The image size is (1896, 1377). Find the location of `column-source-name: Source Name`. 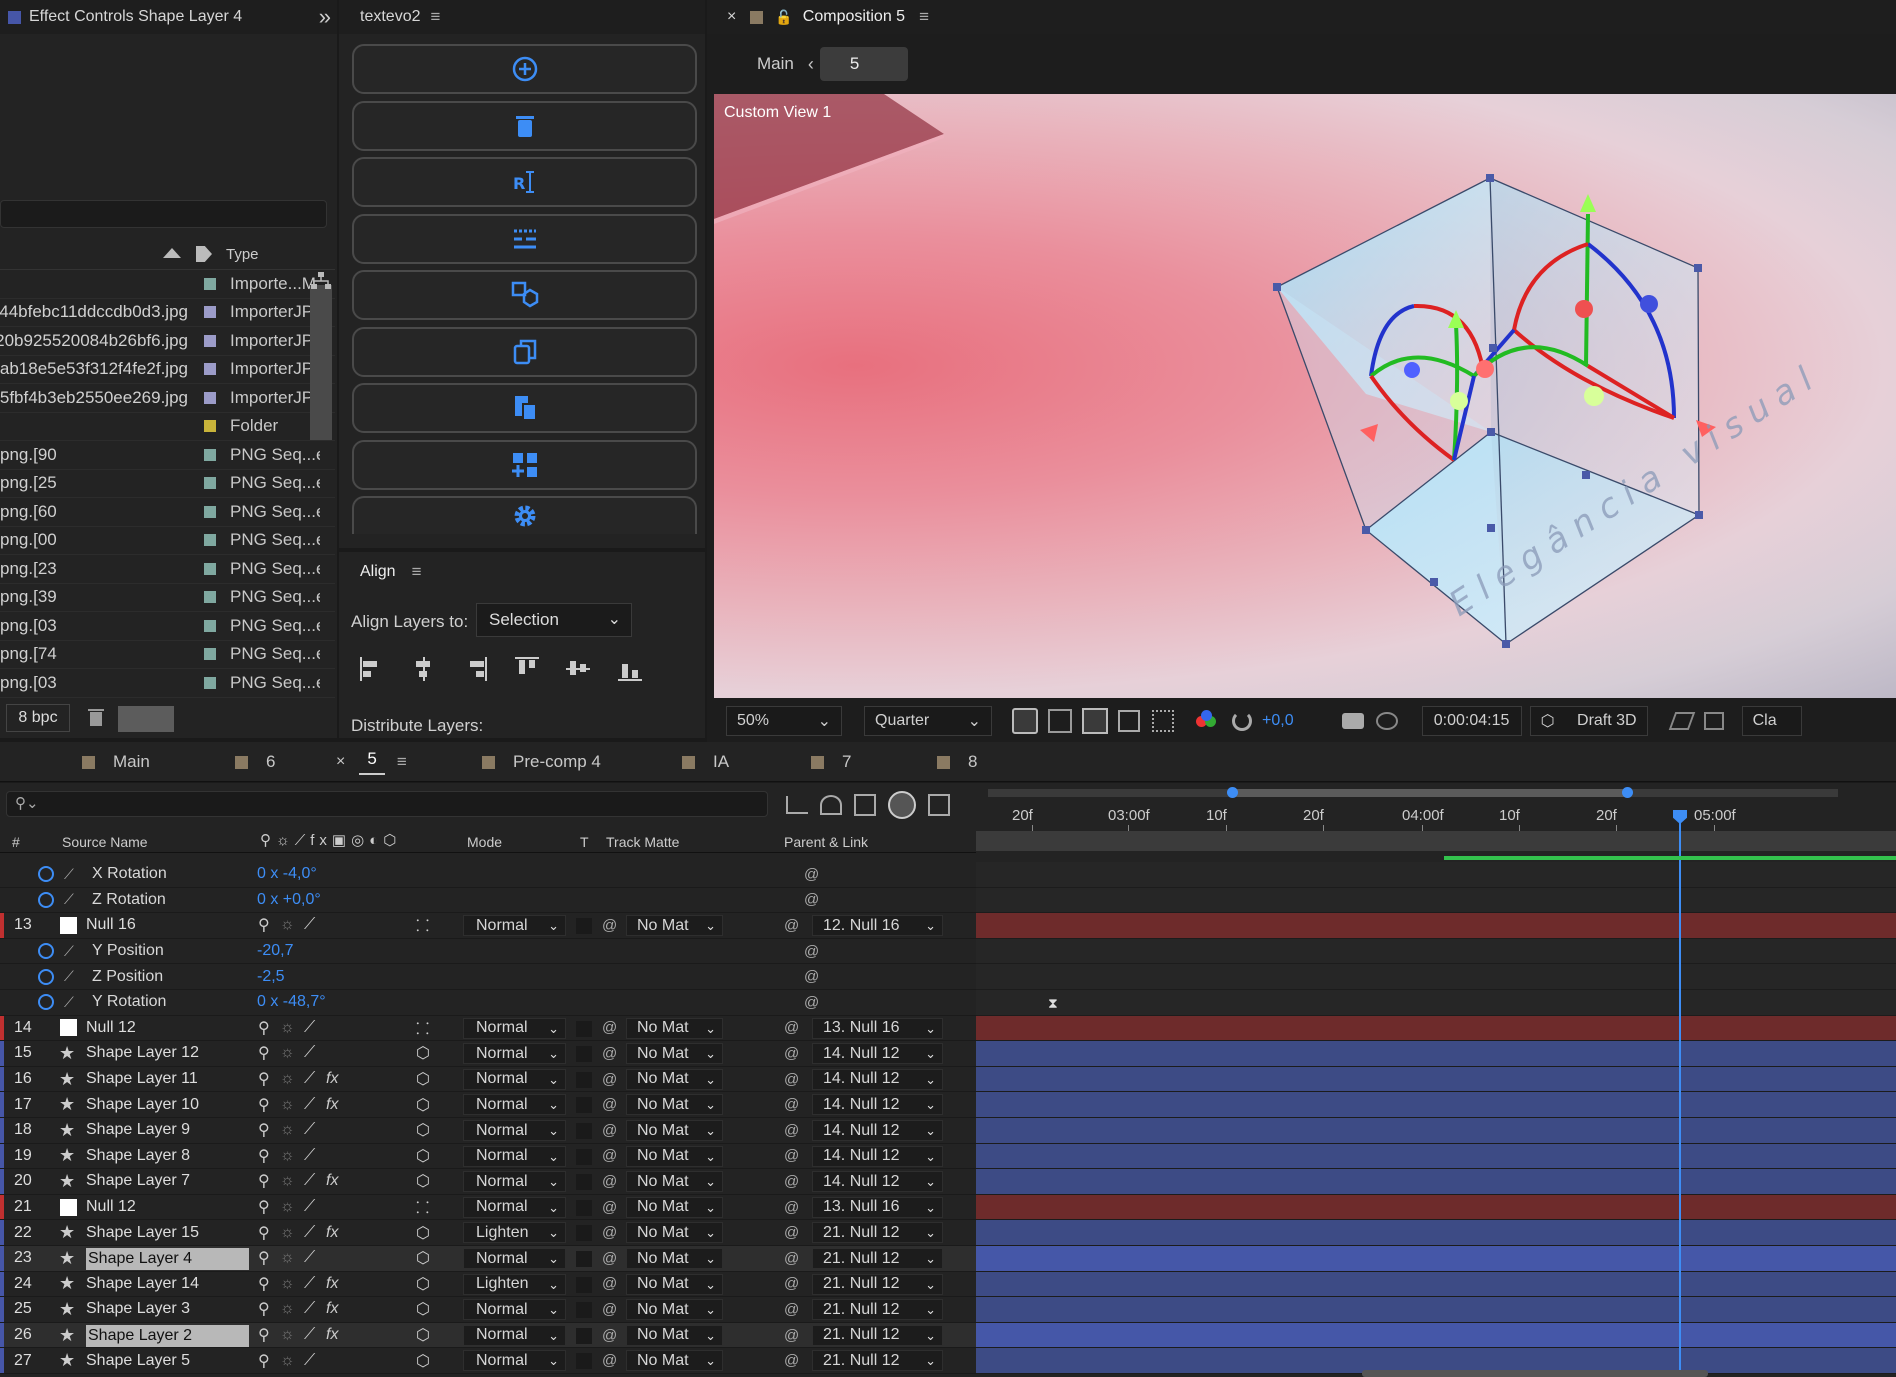

column-source-name: Source Name is located at coordinates (105, 842).